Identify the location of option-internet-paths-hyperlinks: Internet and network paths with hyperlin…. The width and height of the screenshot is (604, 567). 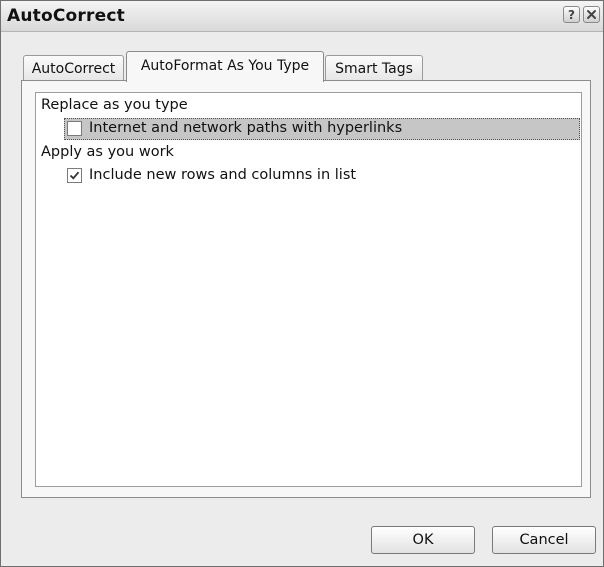
(322, 129).